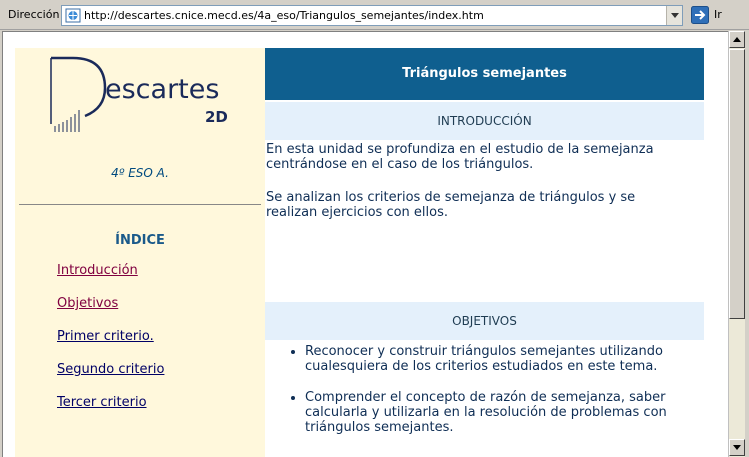  What do you see at coordinates (737, 184) in the screenshot?
I see `scroll-thumb` at bounding box center [737, 184].